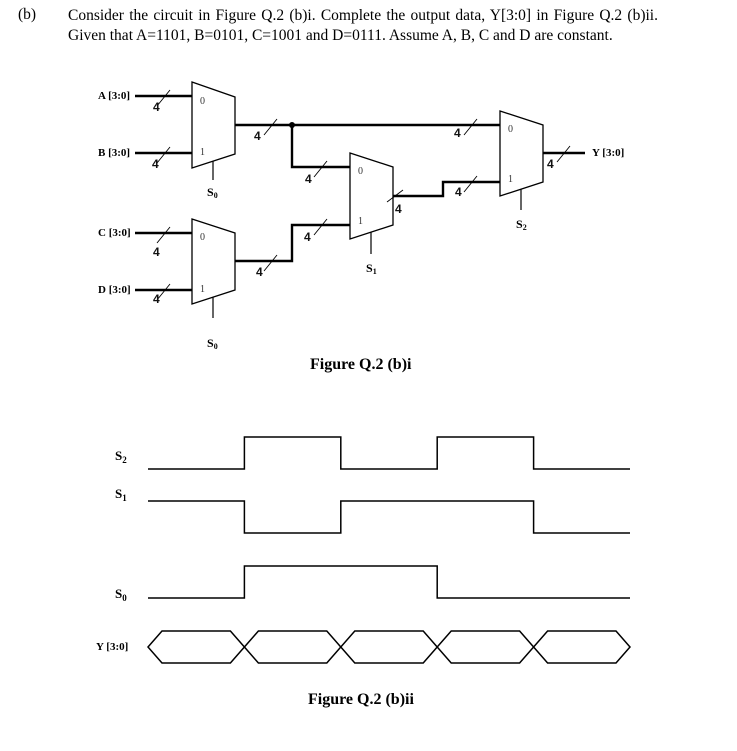 Image resolution: width=737 pixels, height=751 pixels. What do you see at coordinates (112, 647) in the screenshot?
I see `waveform-label-y: Y [3:0]` at bounding box center [112, 647].